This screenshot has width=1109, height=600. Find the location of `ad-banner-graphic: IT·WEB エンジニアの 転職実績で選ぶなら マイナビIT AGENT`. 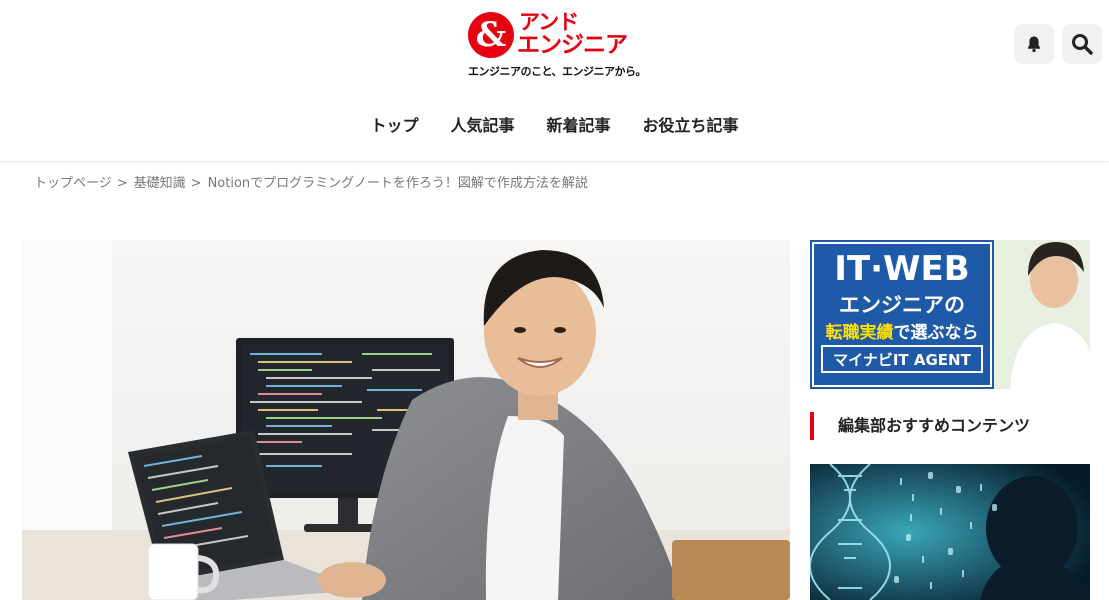

ad-banner-graphic: IT·WEB エンジニアの 転職実績で選ぶなら マイナビIT AGENT is located at coordinates (950, 314).